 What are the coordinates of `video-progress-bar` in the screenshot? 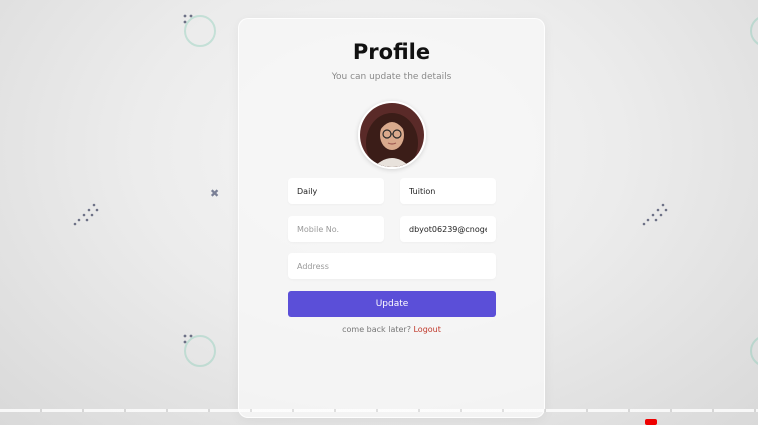 It's located at (379, 410).